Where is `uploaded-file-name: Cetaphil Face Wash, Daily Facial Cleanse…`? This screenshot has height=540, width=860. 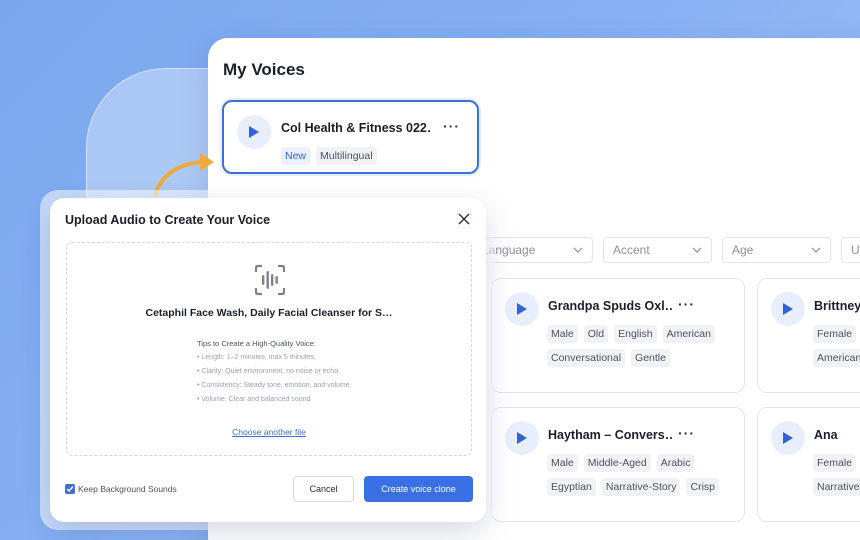
uploaded-file-name: Cetaphil Face Wash, Daily Facial Cleanse… is located at coordinates (269, 313).